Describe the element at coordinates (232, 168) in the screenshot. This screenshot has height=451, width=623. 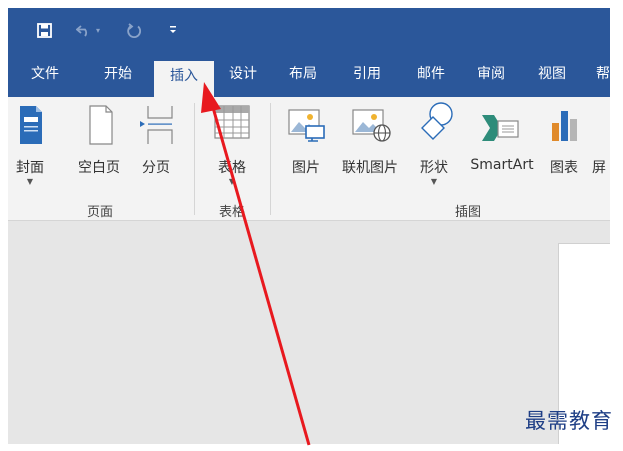
I see `table-label: 表格` at that location.